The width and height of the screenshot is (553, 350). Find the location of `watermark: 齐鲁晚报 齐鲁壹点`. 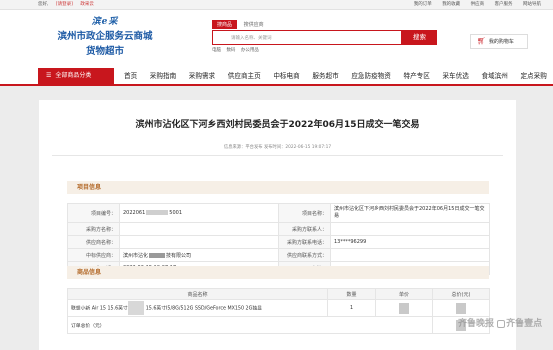

watermark: 齐鲁晚报 齐鲁壹点 is located at coordinates (500, 322).